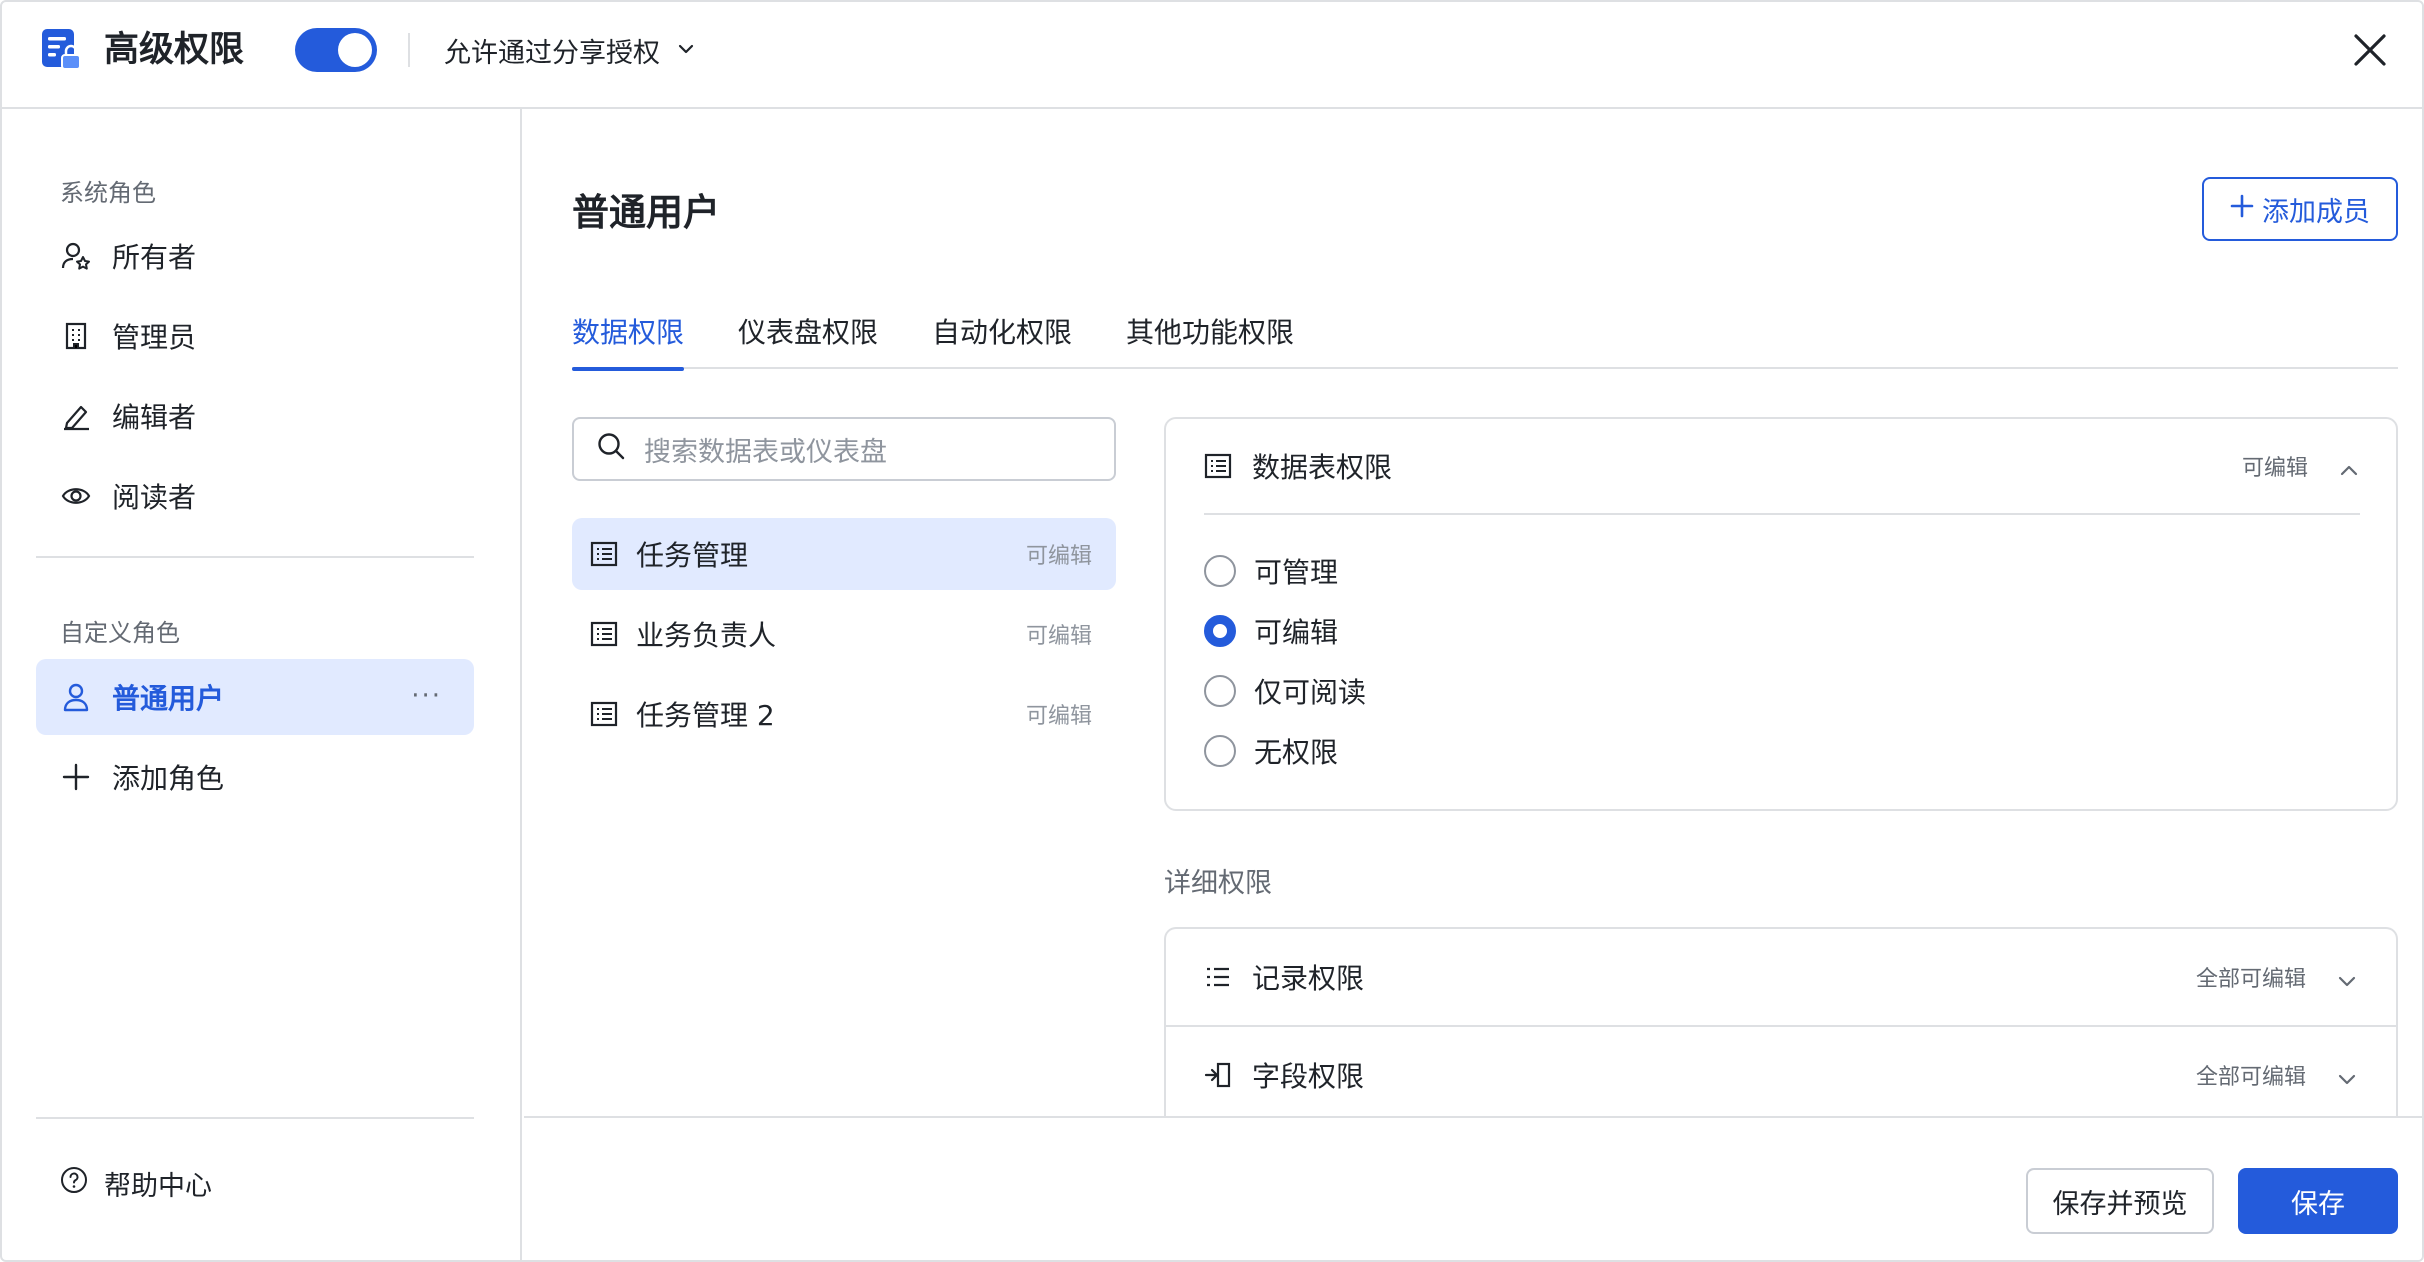 The height and width of the screenshot is (1262, 2424). What do you see at coordinates (1296, 572) in the screenshot?
I see `radio-label: 可管理` at bounding box center [1296, 572].